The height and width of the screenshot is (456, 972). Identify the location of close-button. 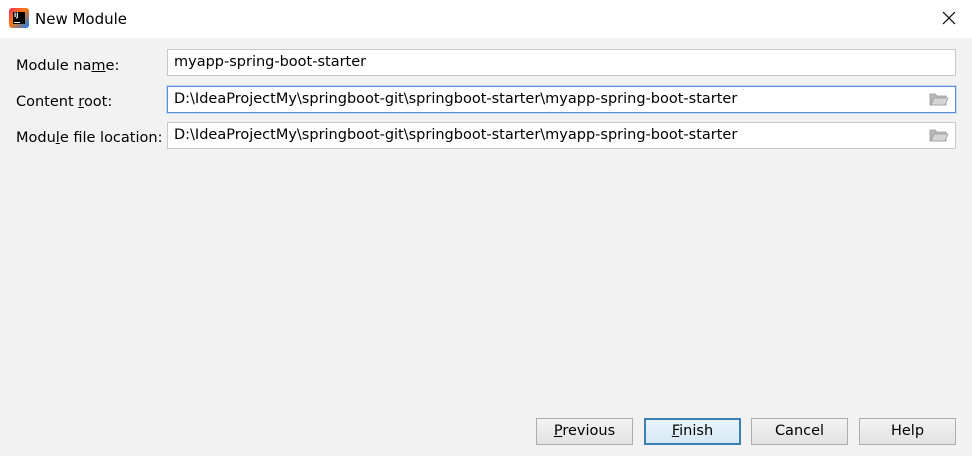
(949, 19).